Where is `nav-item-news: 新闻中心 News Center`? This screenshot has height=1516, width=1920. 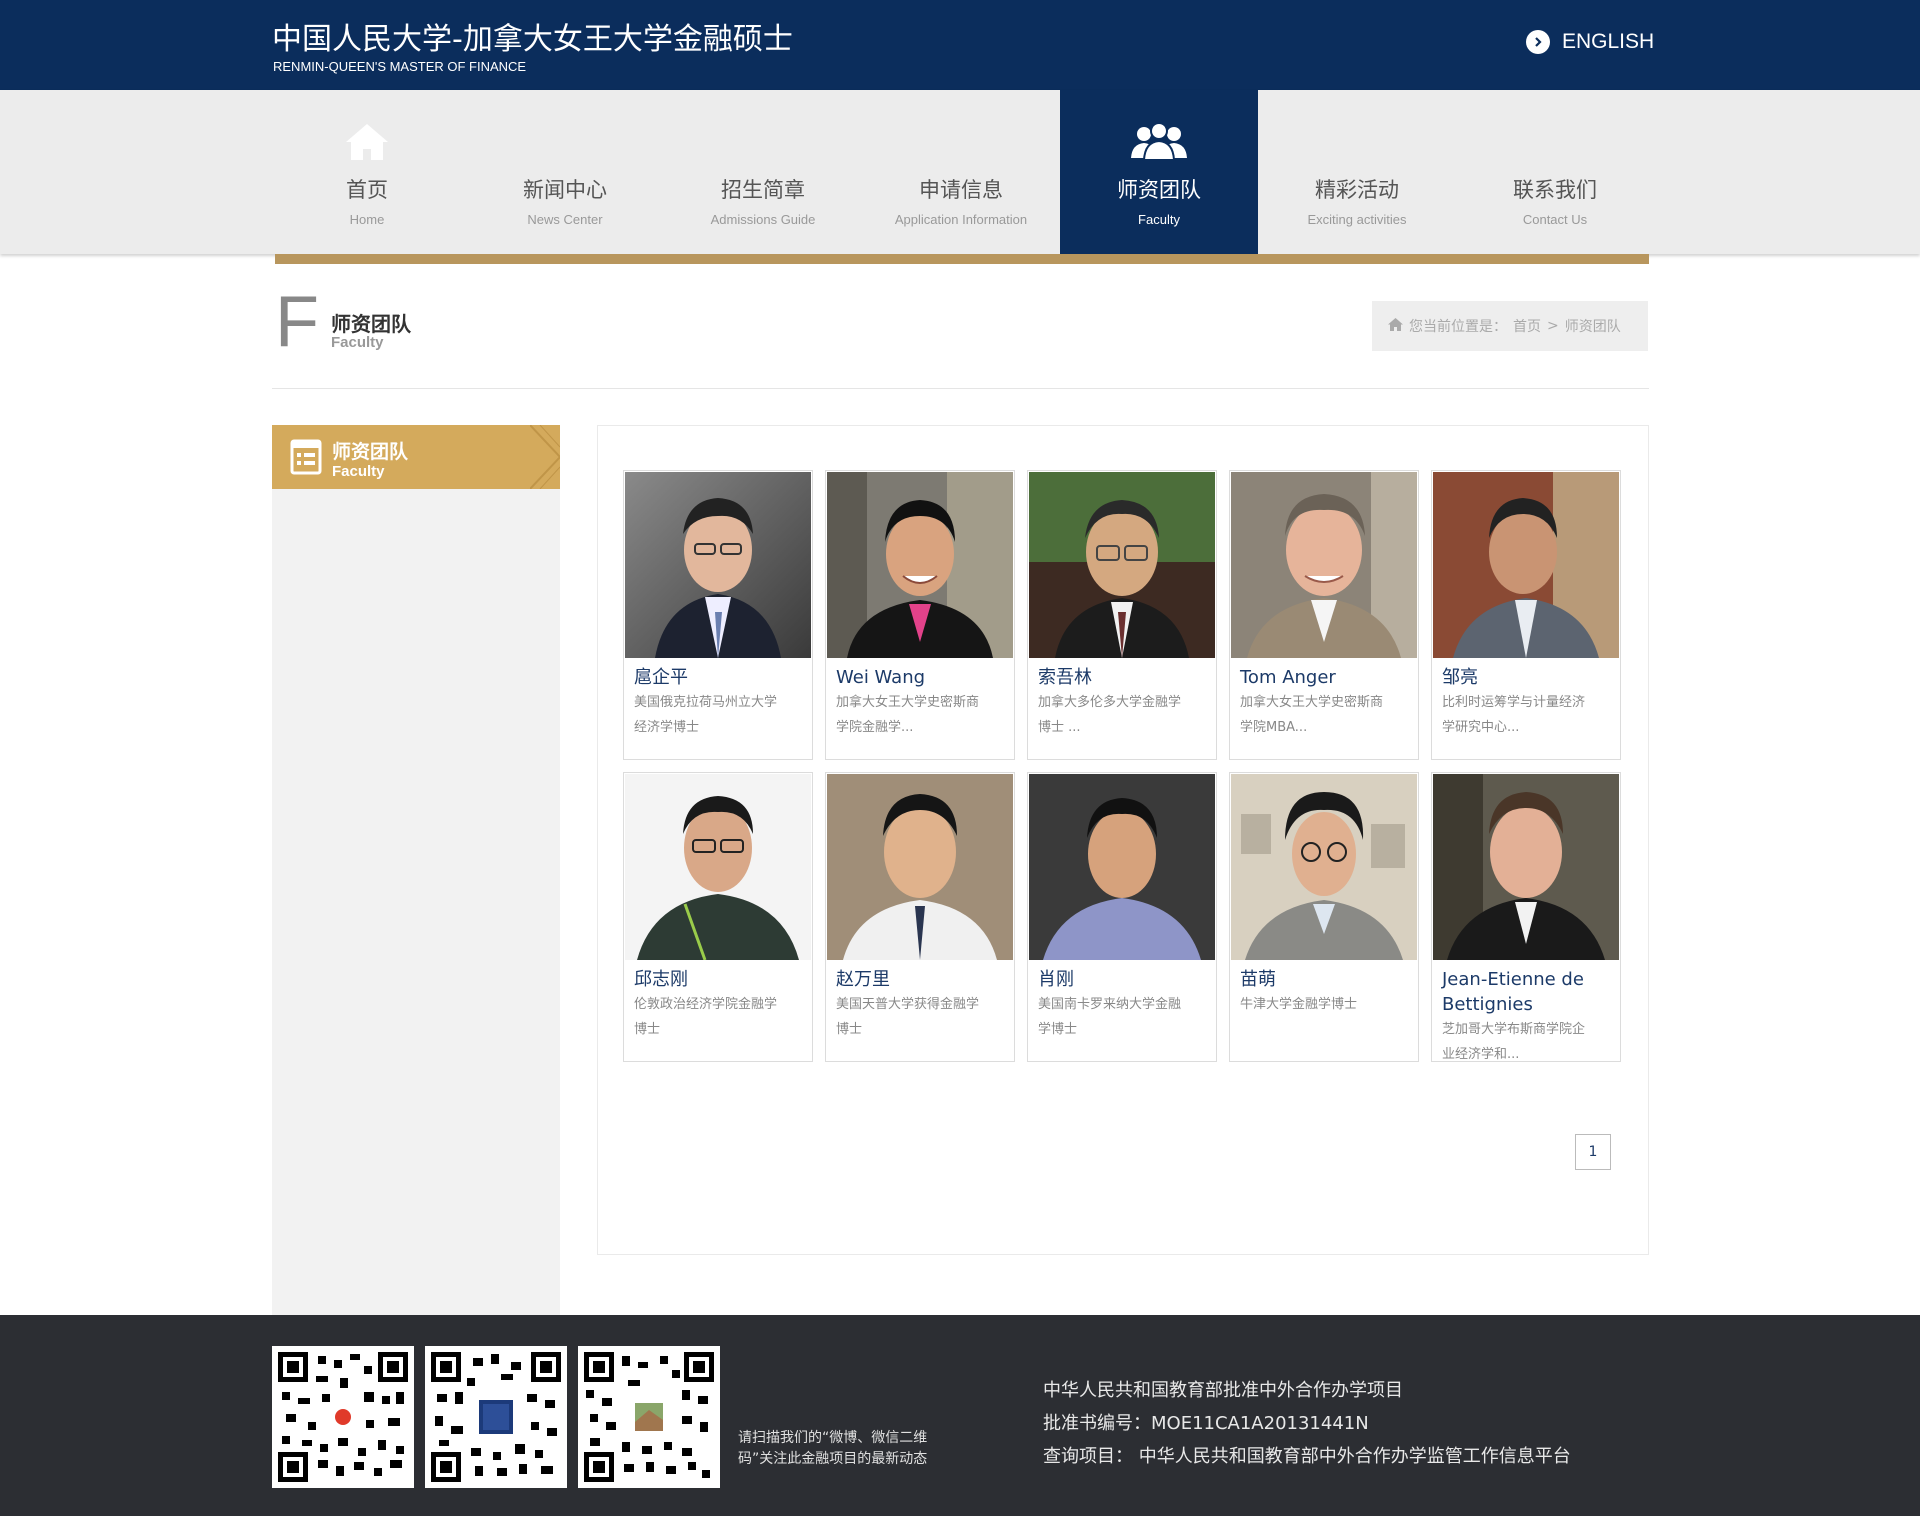 nav-item-news: 新闻中心 News Center is located at coordinates (565, 172).